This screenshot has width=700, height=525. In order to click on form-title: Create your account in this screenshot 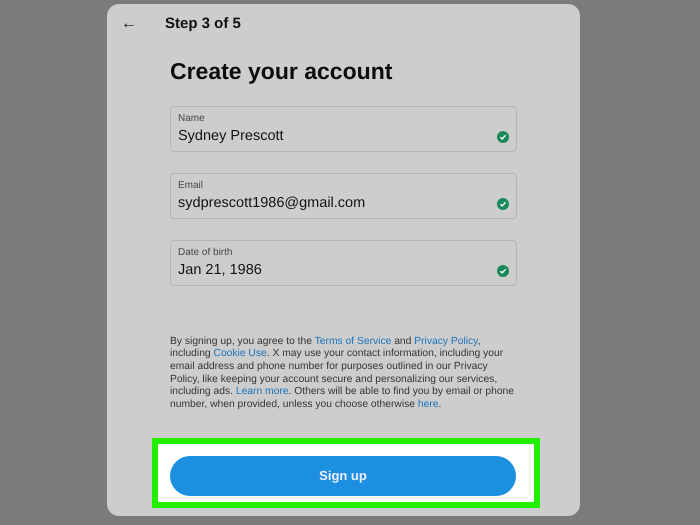, I will do `click(282, 72)`.